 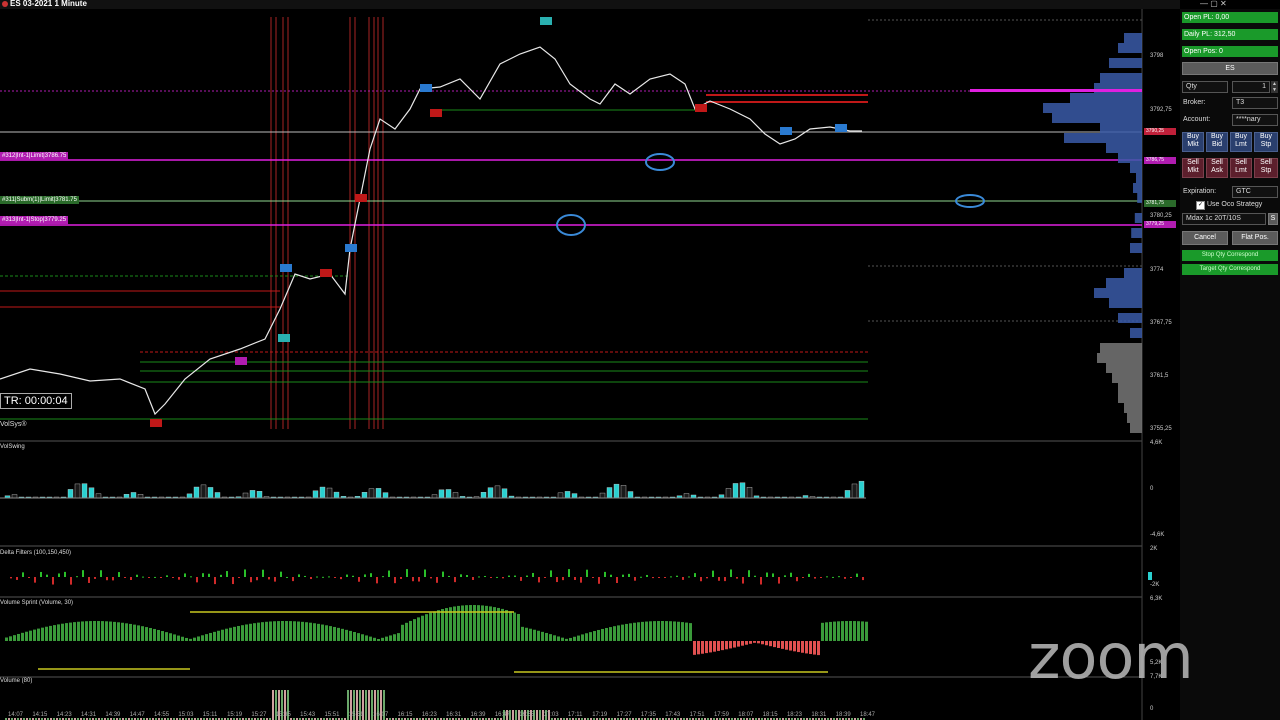 I want to click on title-bar: ES 03-2021 1 Minute, so click(x=590, y=4).